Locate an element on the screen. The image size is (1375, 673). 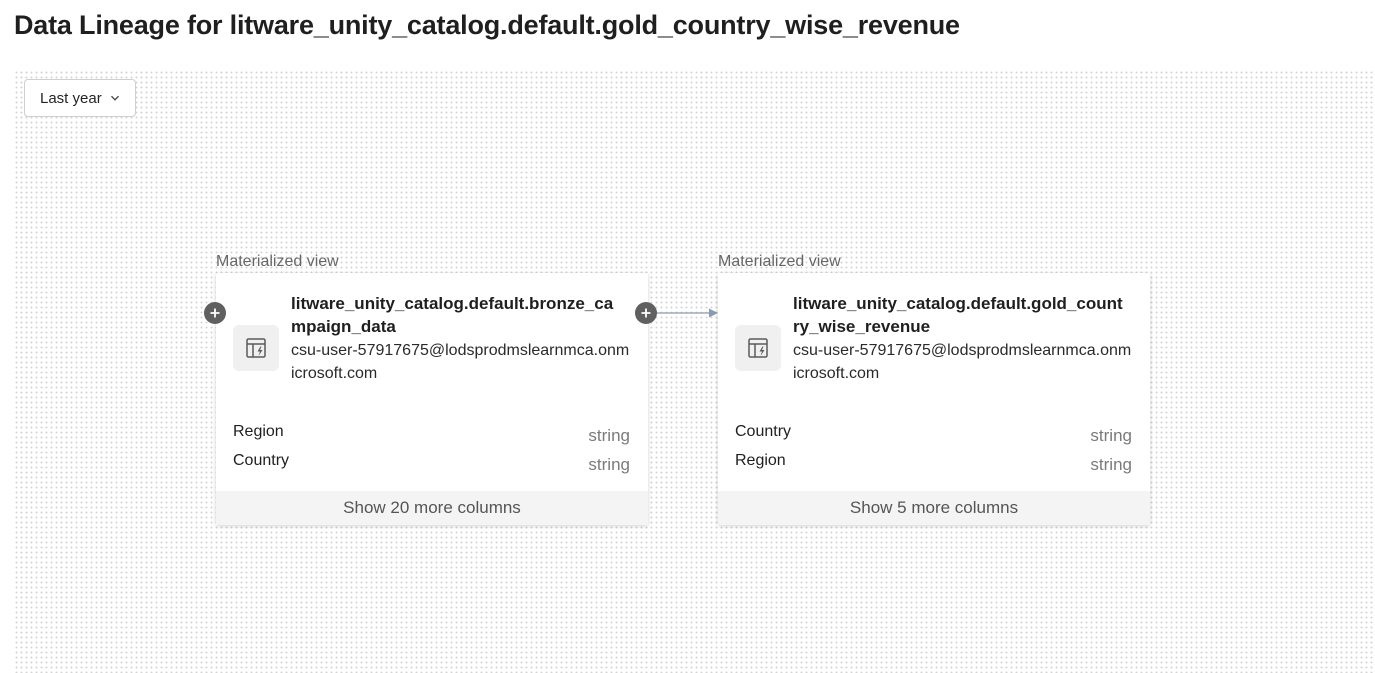
time-range-select: Last year is located at coordinates (80, 98).